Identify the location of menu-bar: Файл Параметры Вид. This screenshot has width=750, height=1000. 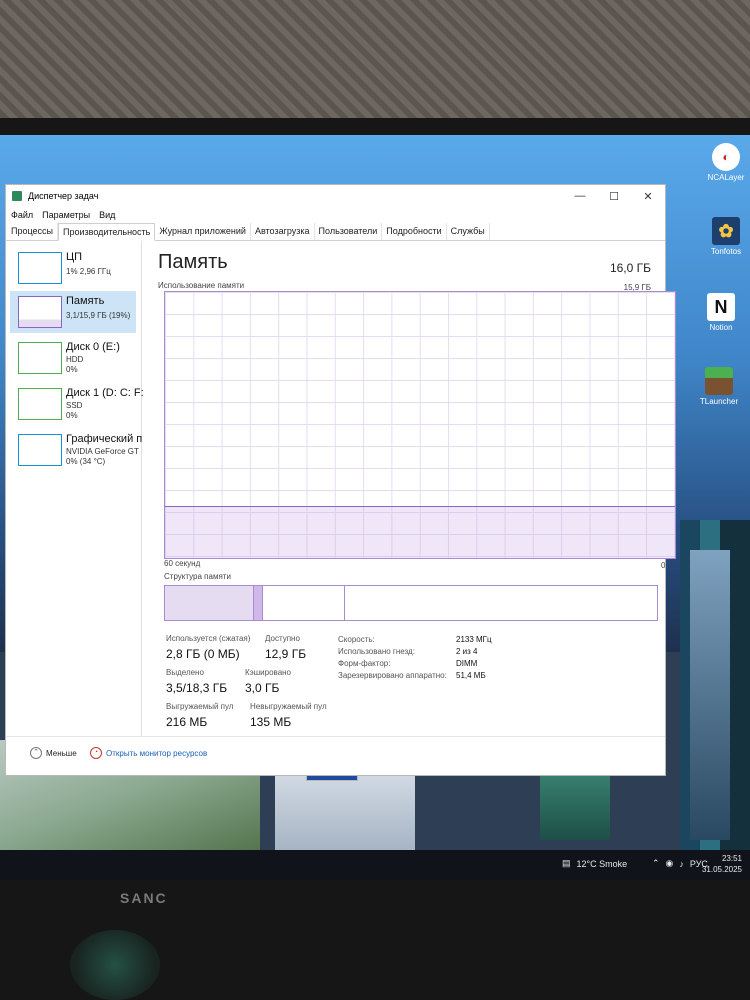
(335, 215).